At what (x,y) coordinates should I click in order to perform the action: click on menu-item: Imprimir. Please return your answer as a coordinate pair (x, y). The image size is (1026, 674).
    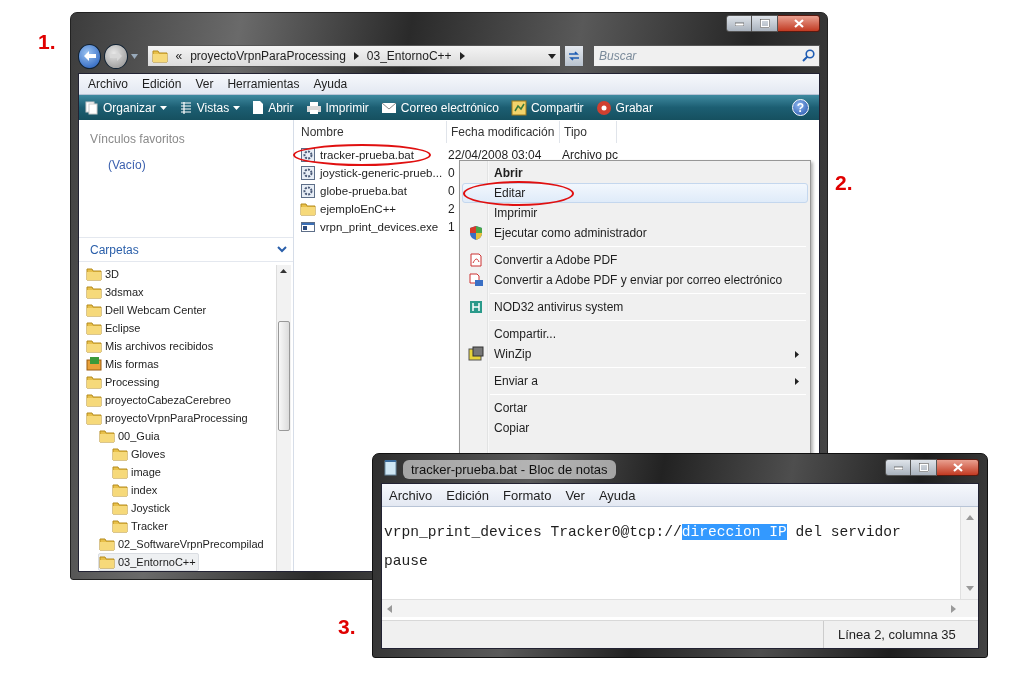
    Looking at the image, I should click on (635, 213).